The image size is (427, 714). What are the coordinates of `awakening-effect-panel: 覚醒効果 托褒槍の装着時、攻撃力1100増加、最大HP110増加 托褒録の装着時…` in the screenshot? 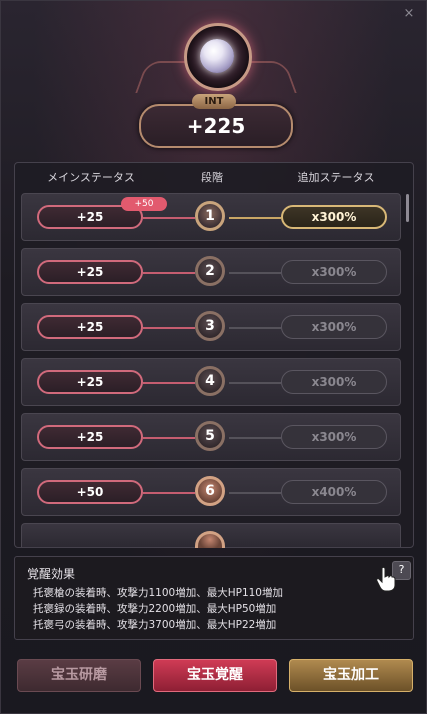 It's located at (214, 598).